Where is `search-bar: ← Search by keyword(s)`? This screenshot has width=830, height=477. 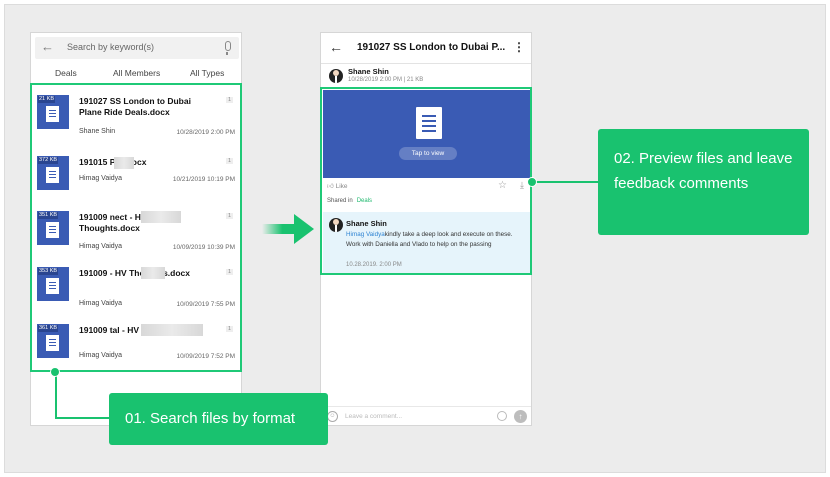 search-bar: ← Search by keyword(s) is located at coordinates (137, 48).